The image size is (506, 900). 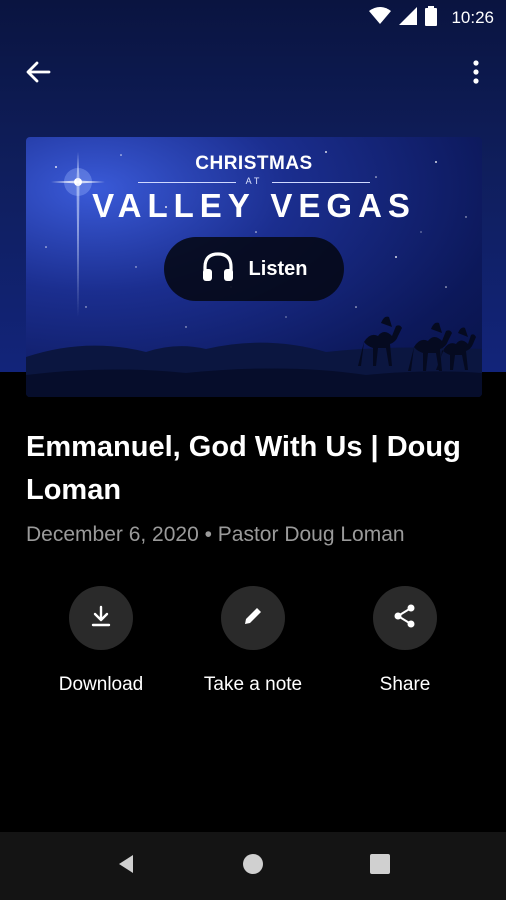 What do you see at coordinates (253, 684) in the screenshot?
I see `take-note-label: Take a note` at bounding box center [253, 684].